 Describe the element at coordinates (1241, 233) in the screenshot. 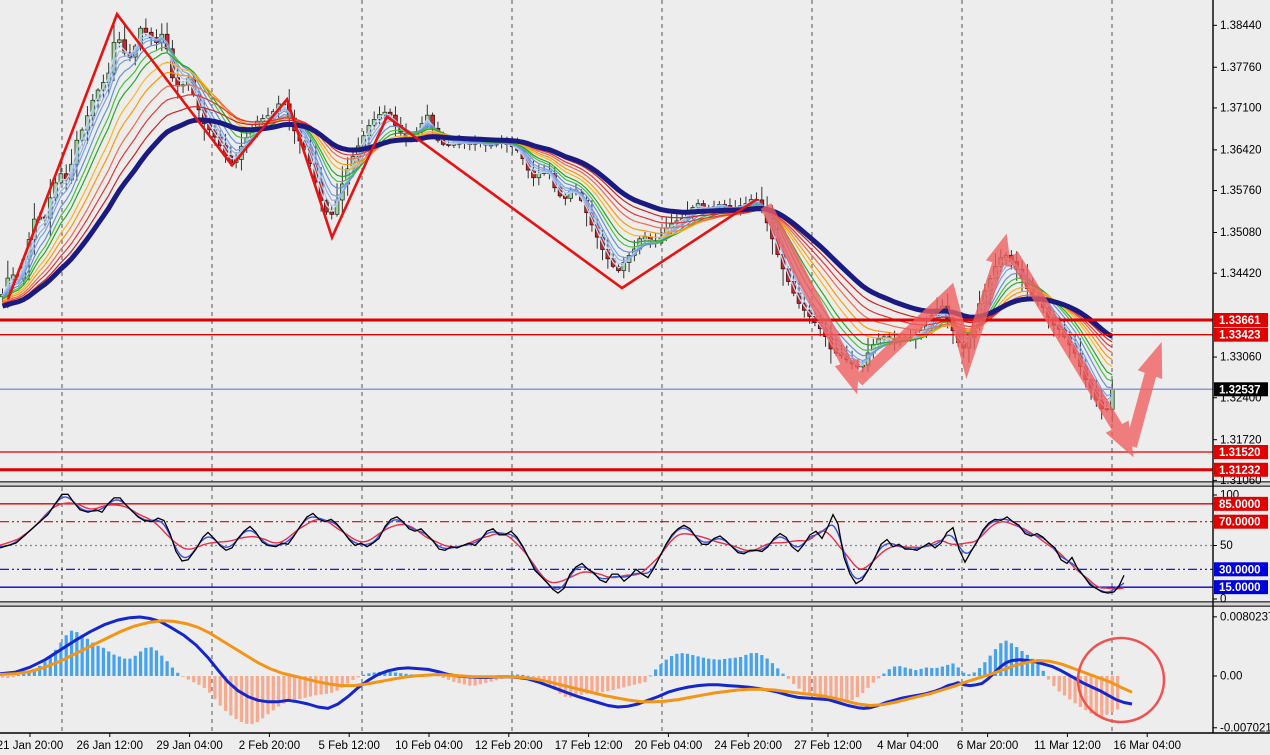

I see `price-tick-1.35080: 1.35080` at that location.